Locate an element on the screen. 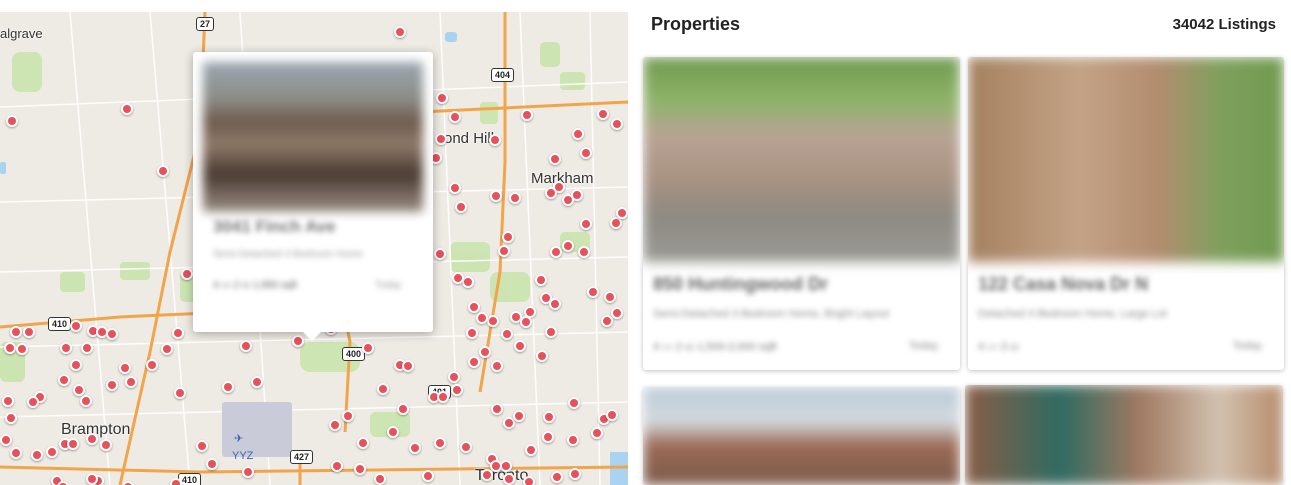  listing-address: 850 Huntingwood Dr is located at coordinates (740, 284).